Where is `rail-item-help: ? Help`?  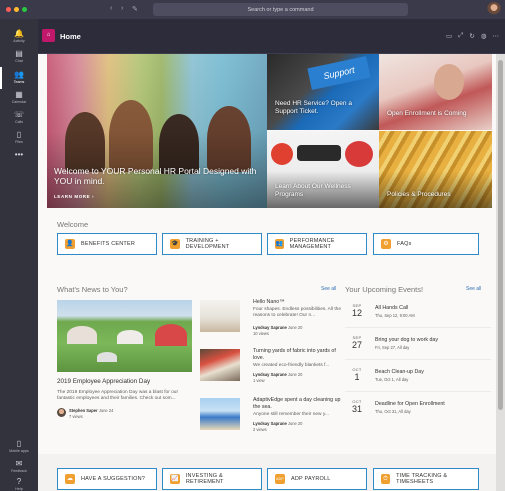 rail-item-help: ? Help is located at coordinates (19, 484).